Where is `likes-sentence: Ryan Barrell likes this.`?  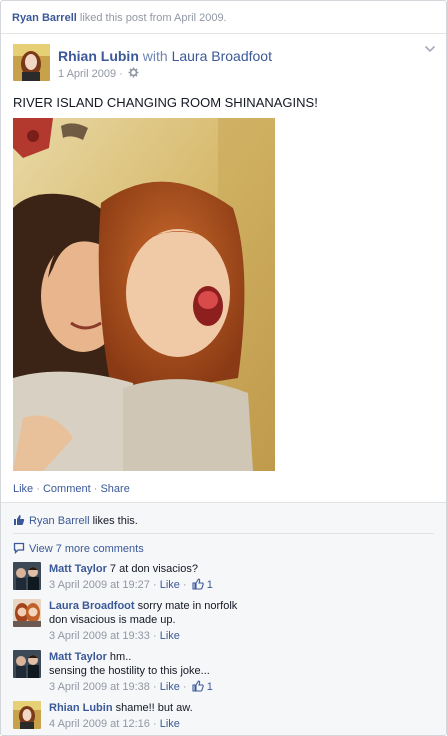 likes-sentence: Ryan Barrell likes this. is located at coordinates (75, 520).